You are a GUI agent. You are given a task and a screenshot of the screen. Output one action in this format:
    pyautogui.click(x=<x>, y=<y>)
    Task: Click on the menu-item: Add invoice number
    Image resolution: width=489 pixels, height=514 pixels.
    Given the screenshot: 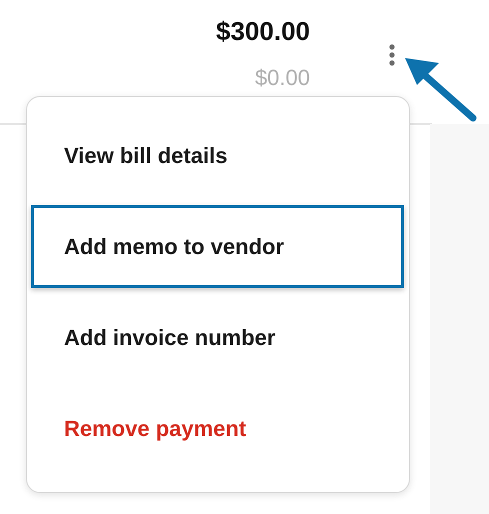 What is the action you would take?
    pyautogui.click(x=217, y=337)
    